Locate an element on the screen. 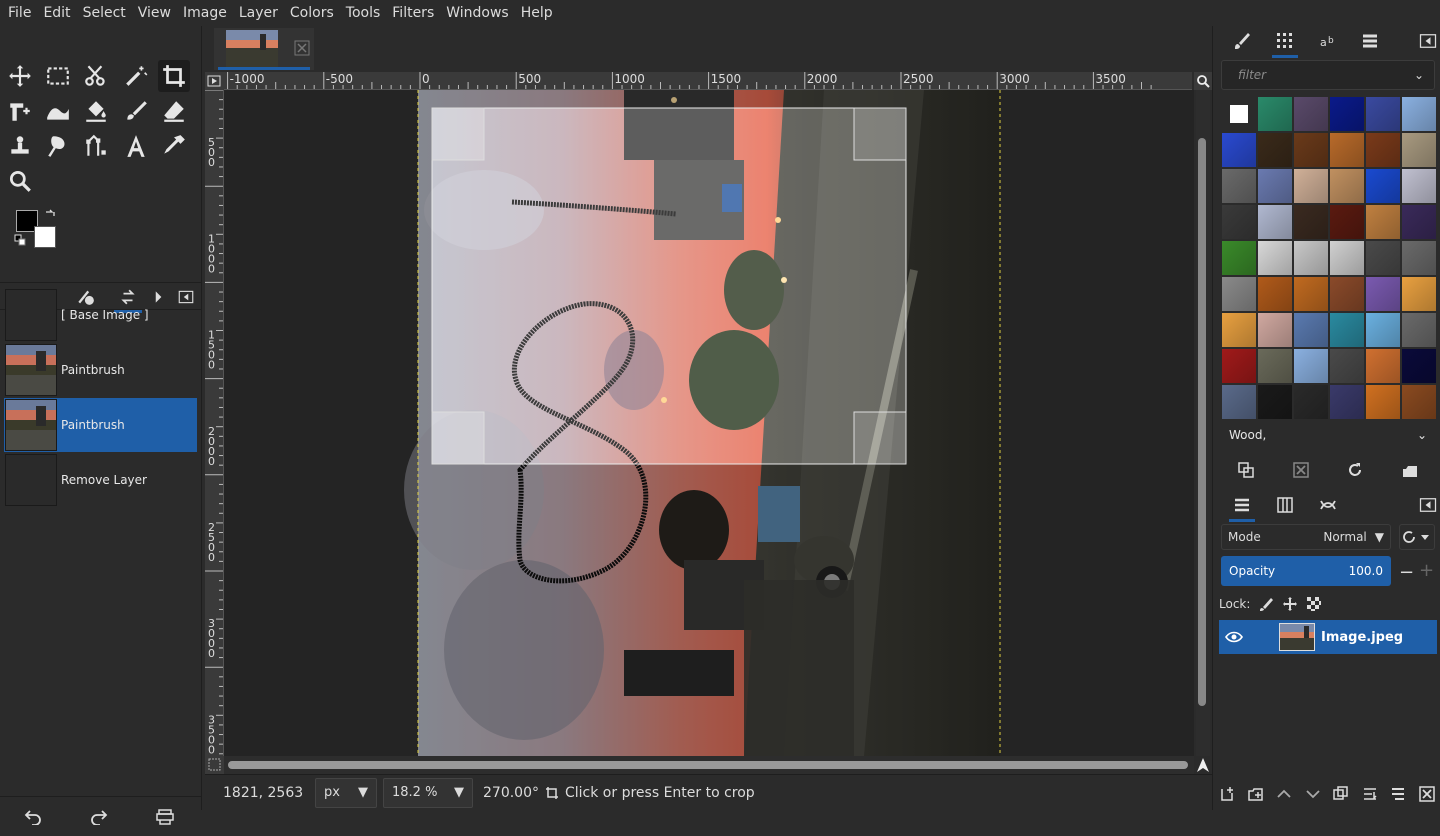  duplicate-pattern-icon is located at coordinates (1246, 470).